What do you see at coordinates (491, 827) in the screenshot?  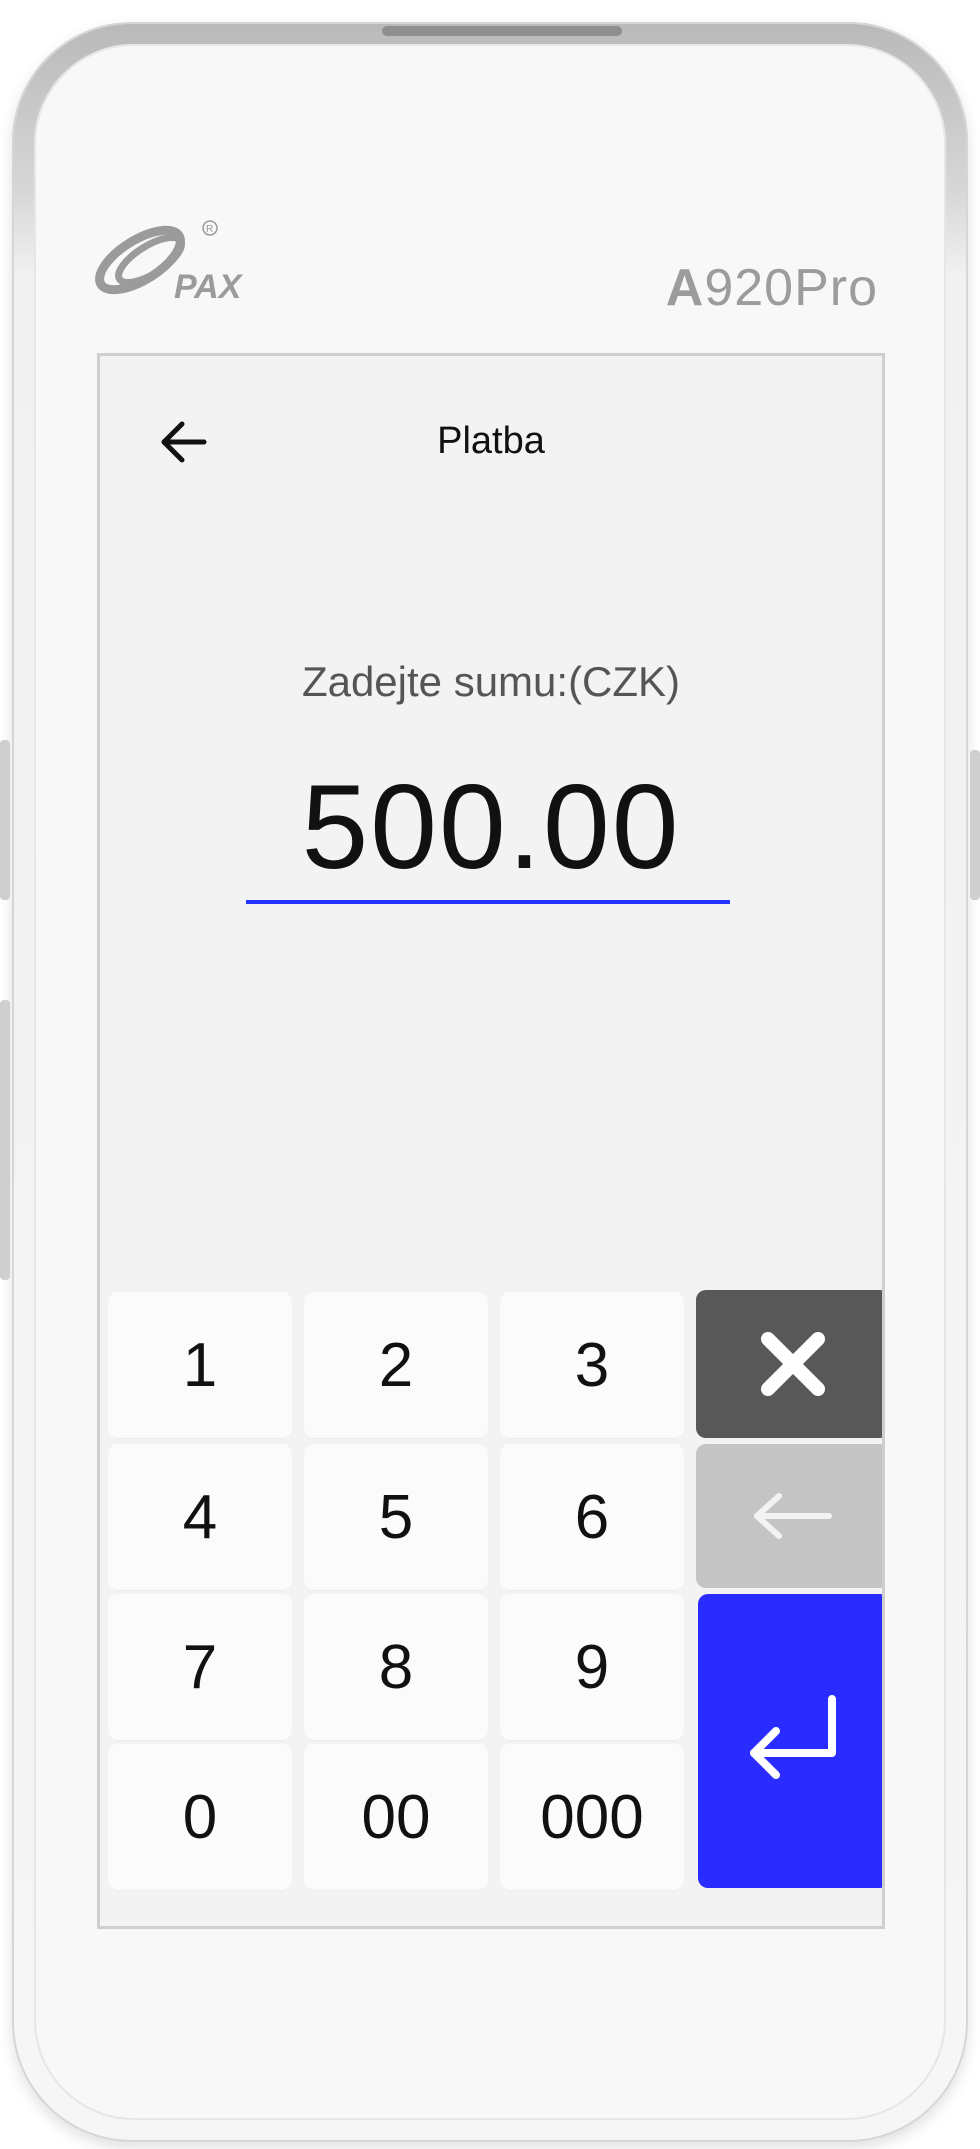 I see `amount-input: 500.00` at bounding box center [491, 827].